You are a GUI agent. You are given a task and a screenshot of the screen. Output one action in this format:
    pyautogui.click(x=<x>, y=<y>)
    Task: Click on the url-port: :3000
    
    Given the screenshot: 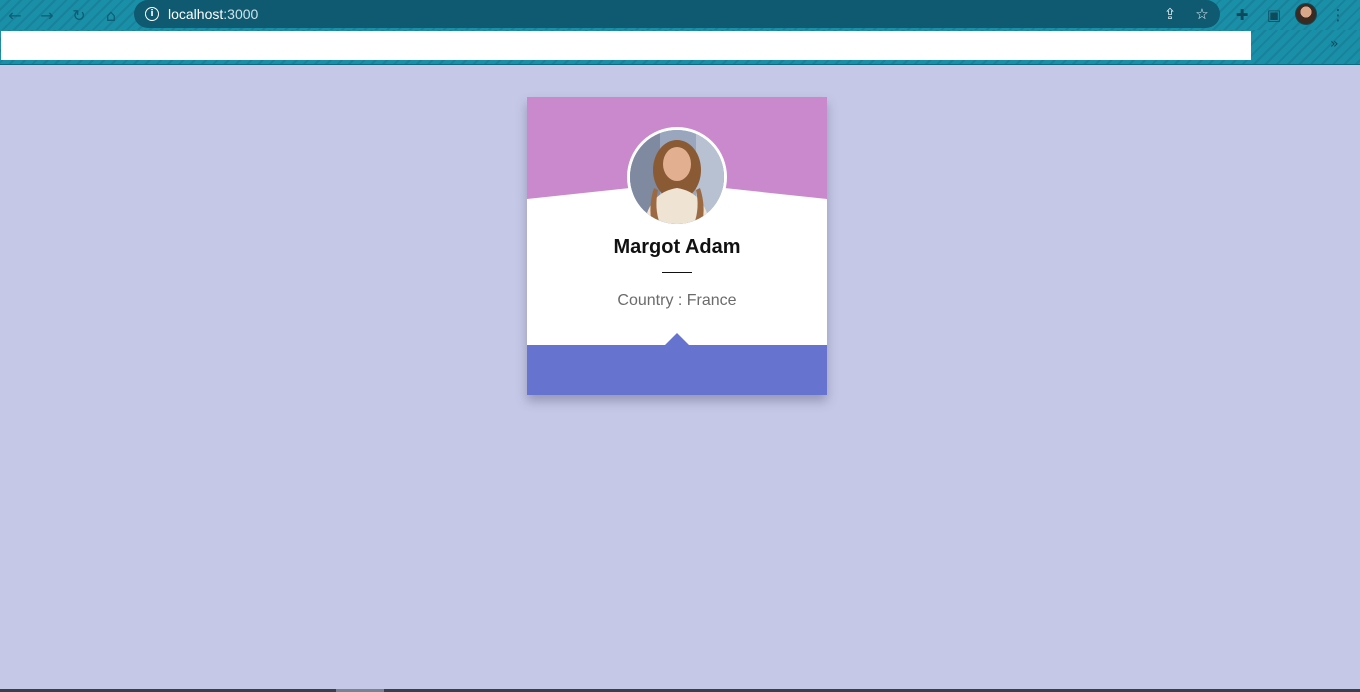 What is the action you would take?
    pyautogui.click(x=241, y=14)
    